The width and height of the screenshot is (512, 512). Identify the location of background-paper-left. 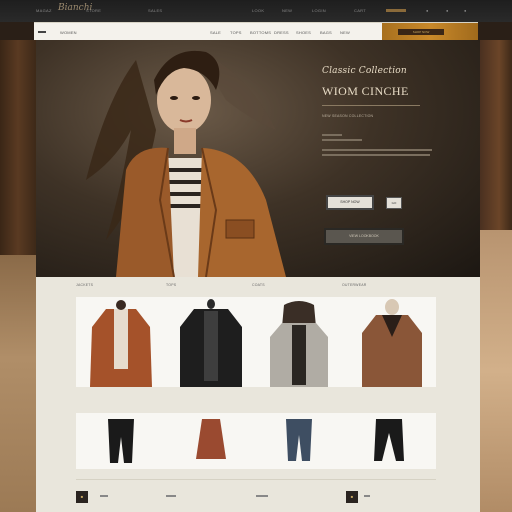
(18, 383).